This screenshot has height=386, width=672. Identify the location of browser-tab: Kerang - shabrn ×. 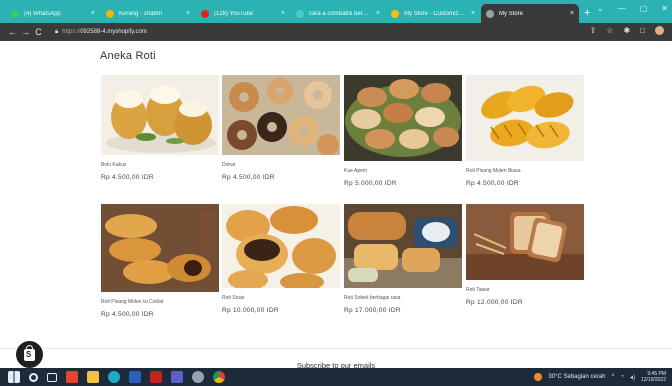
(148, 13).